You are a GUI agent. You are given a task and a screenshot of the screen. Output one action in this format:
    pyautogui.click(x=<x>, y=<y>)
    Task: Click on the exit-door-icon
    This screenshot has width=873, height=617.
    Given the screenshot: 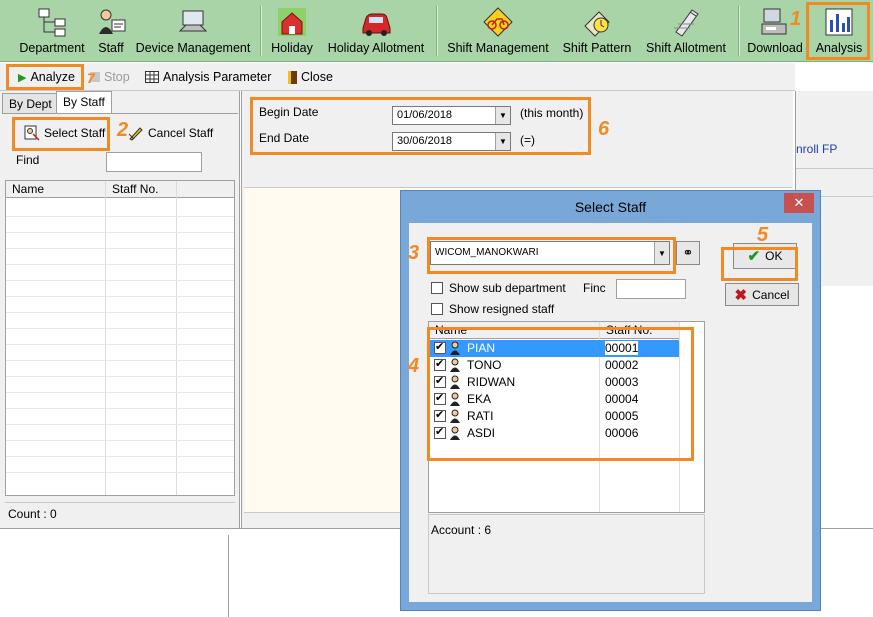 What is the action you would take?
    pyautogui.click(x=292, y=77)
    